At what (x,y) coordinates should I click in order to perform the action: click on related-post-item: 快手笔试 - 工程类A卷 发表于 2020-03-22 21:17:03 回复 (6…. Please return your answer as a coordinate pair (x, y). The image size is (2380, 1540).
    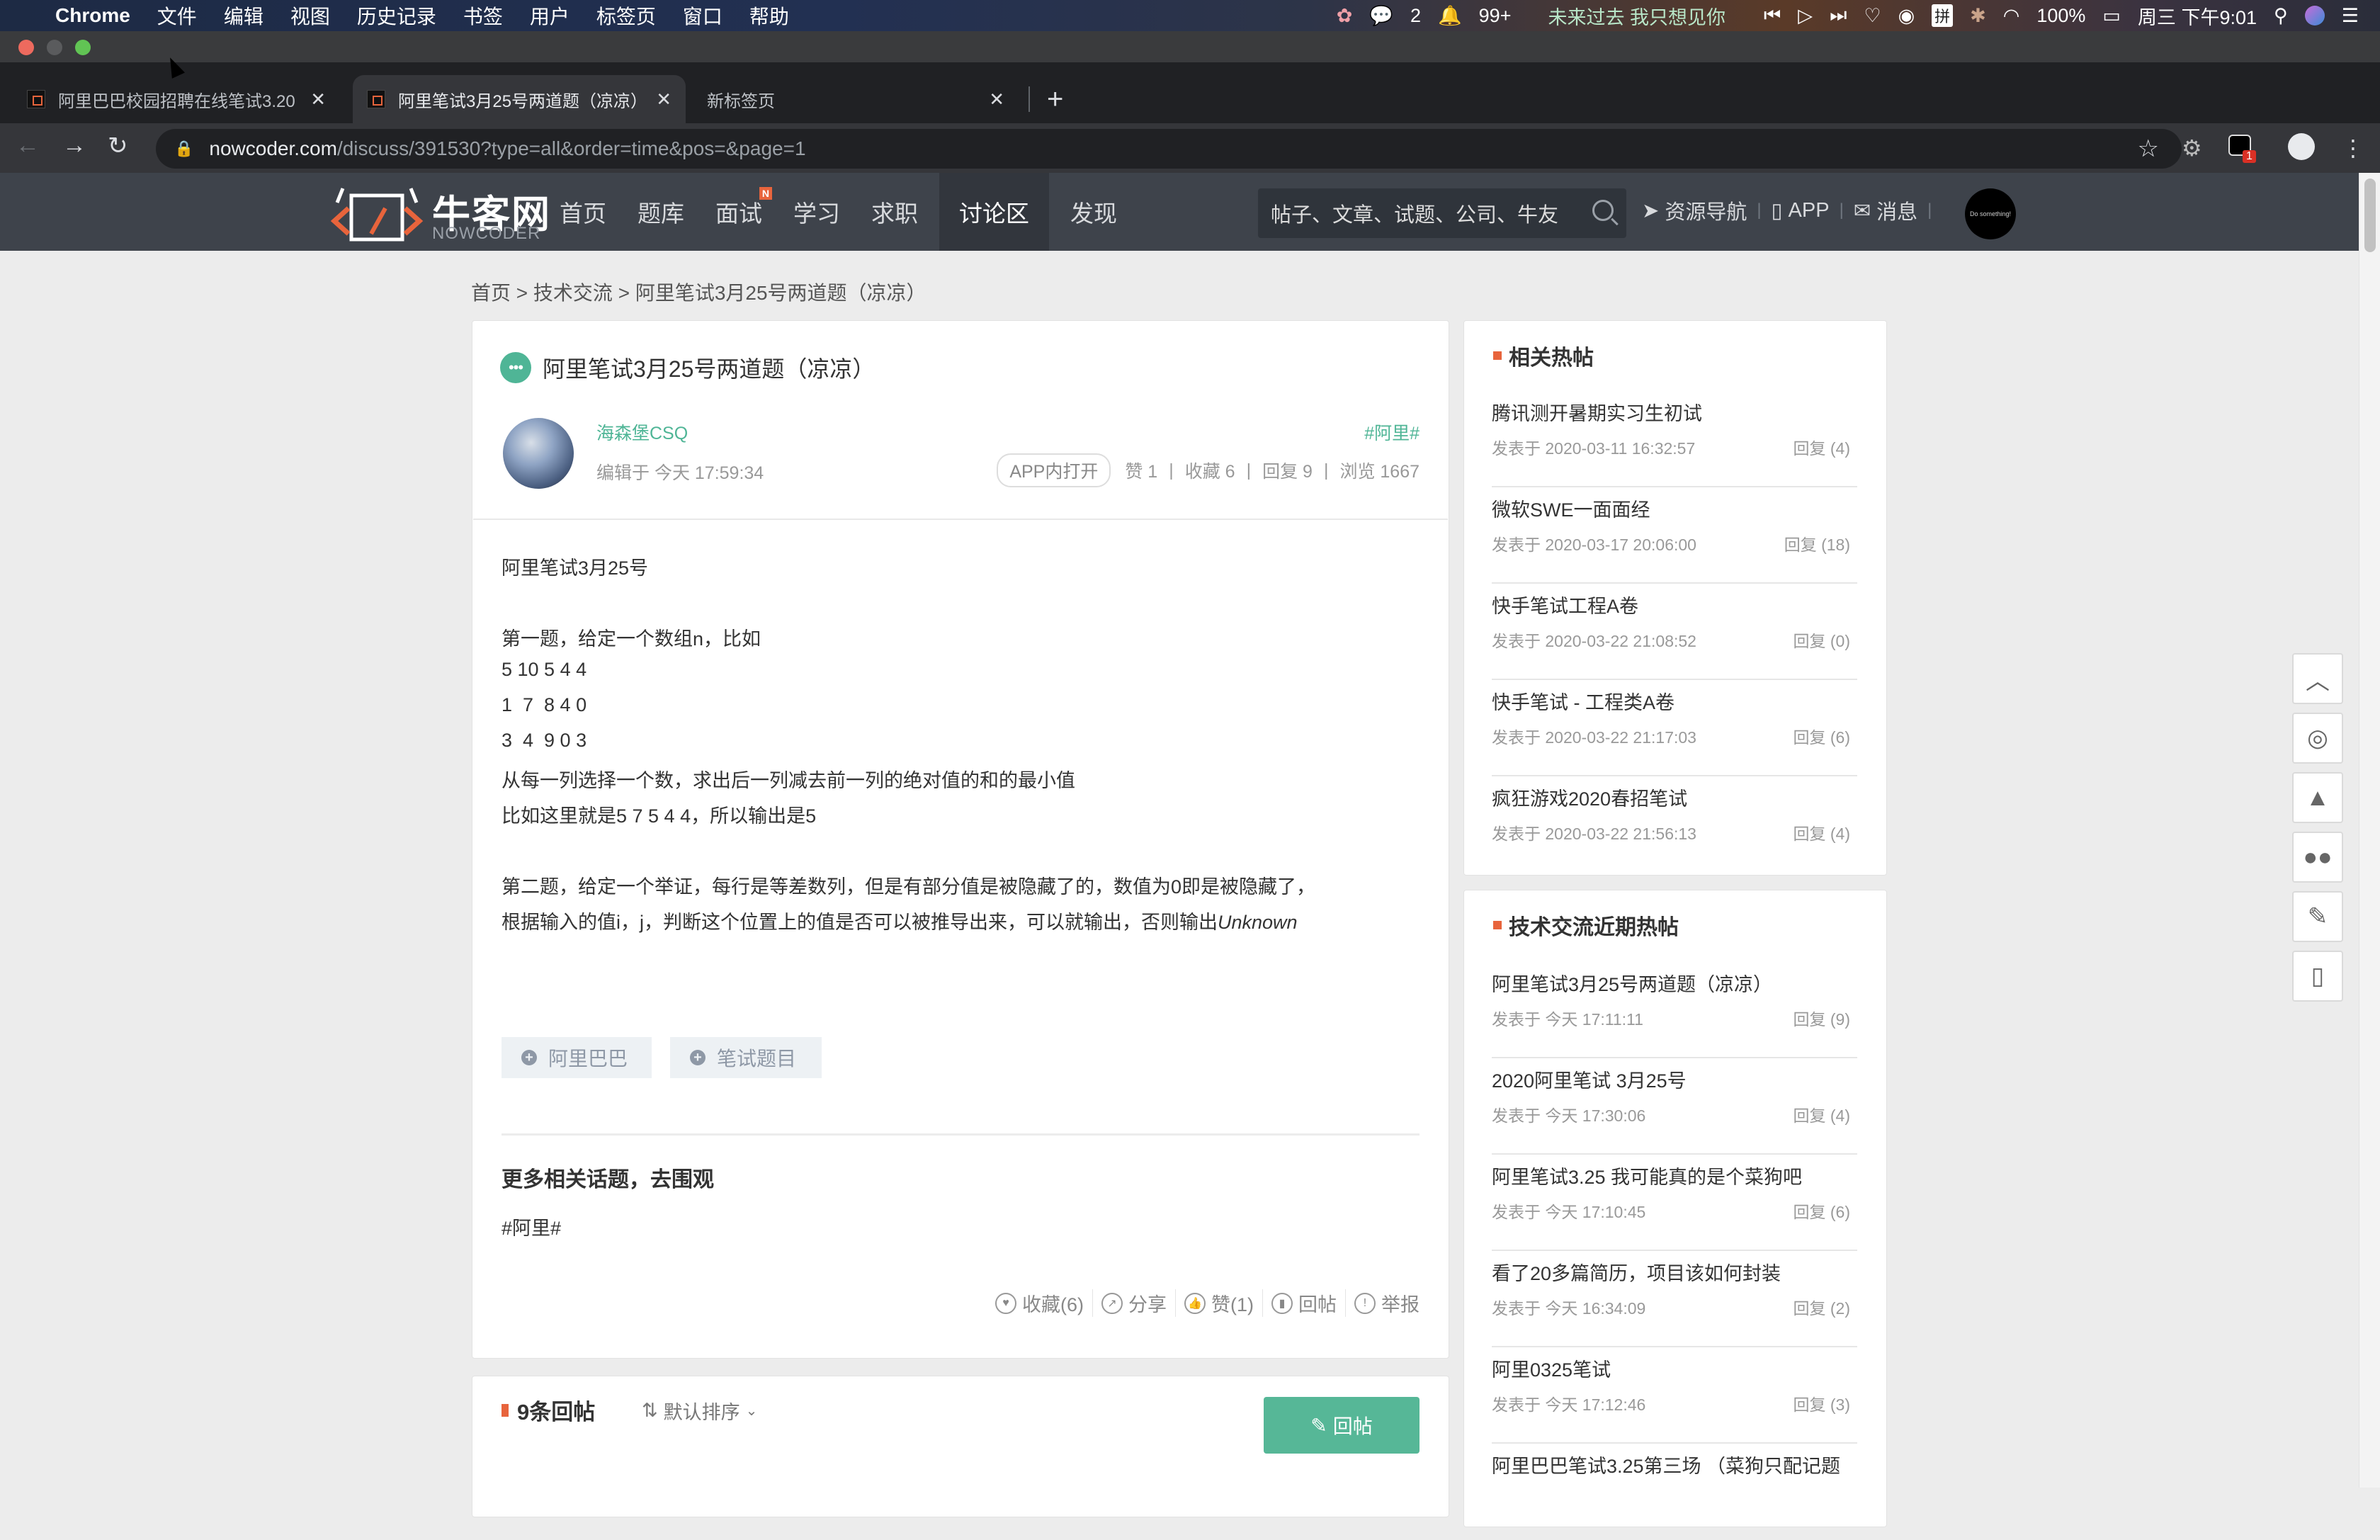
    Looking at the image, I should click on (1674, 728).